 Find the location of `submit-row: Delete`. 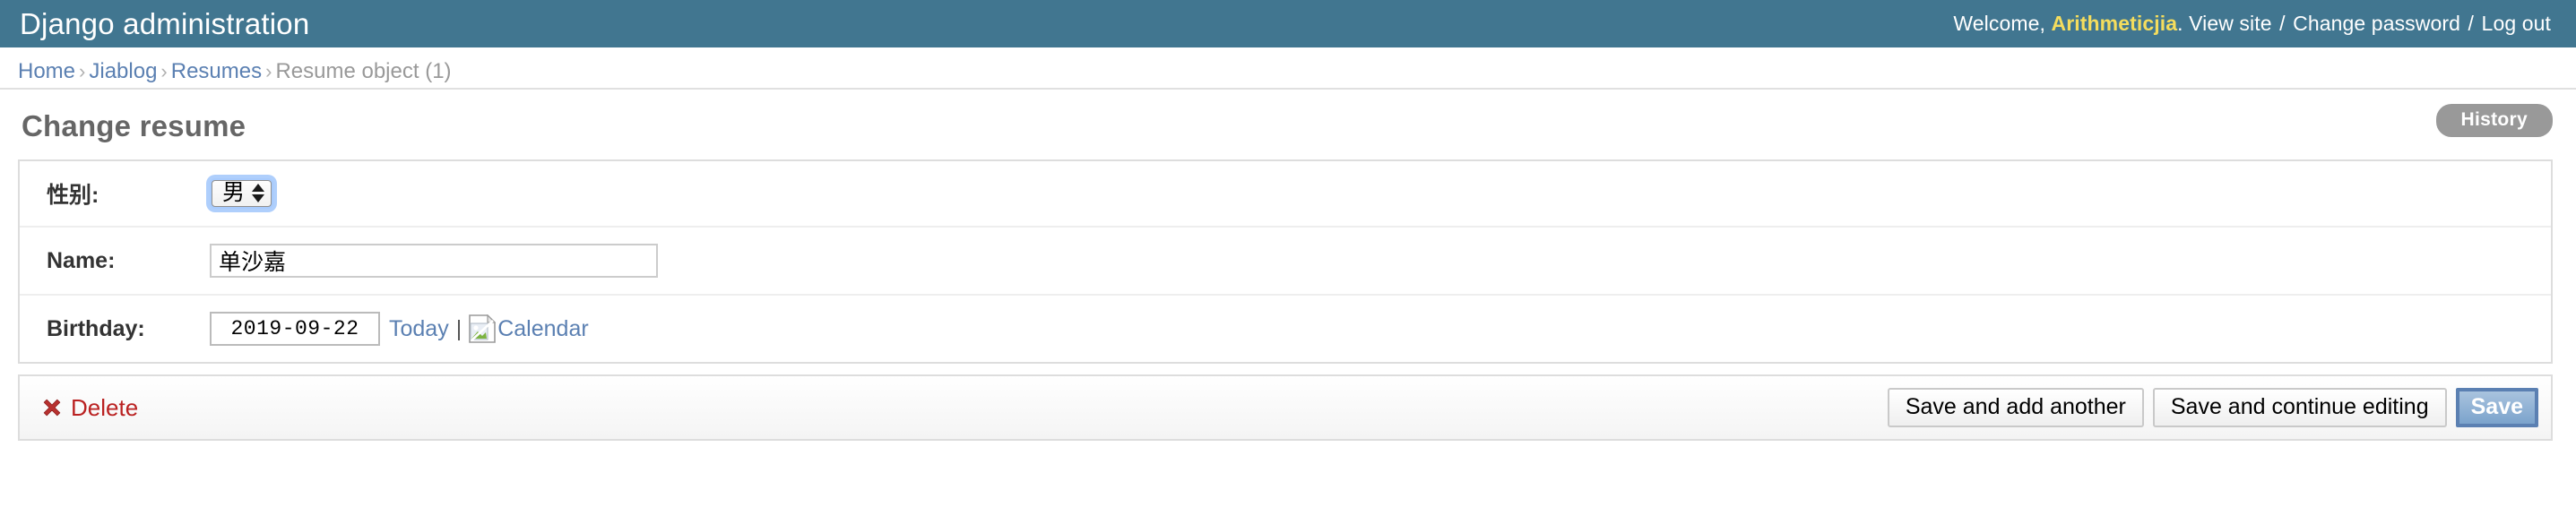

submit-row: Delete is located at coordinates (1285, 407).